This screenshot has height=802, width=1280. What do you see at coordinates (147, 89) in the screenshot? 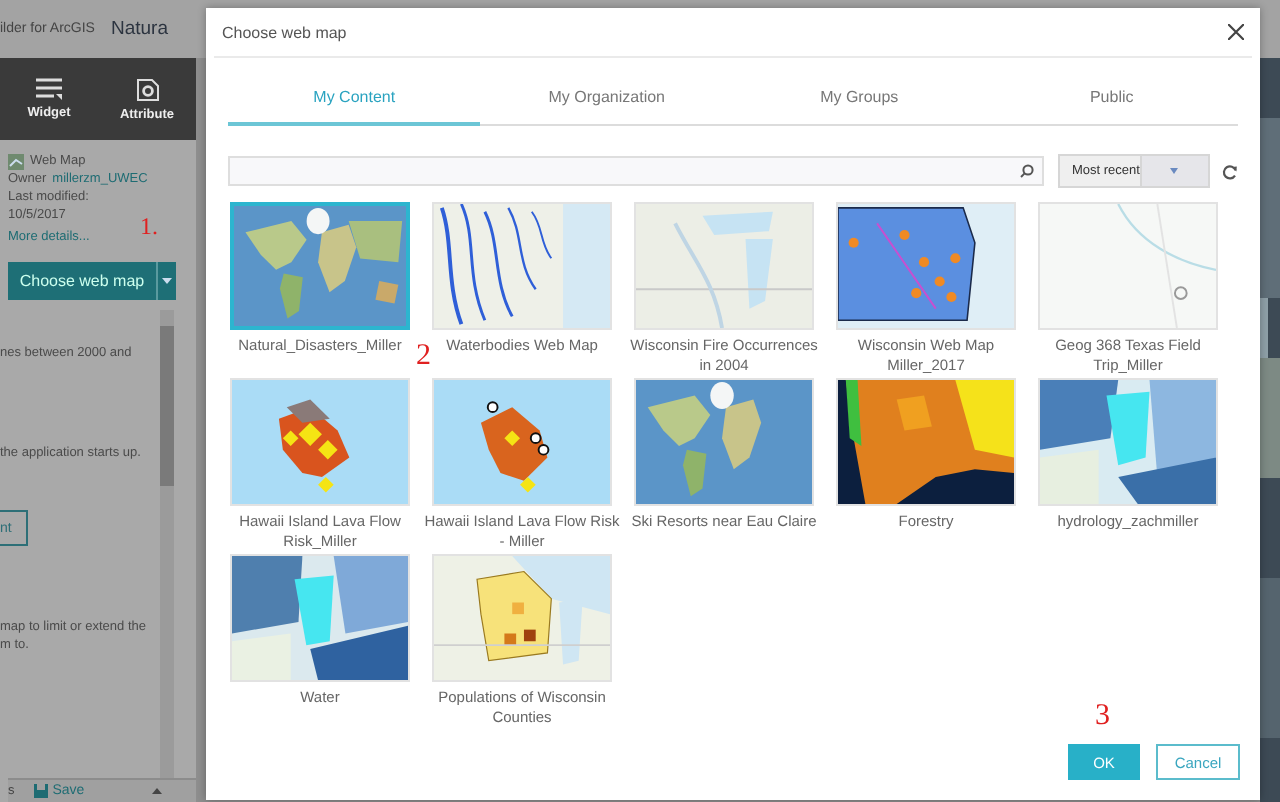
I see `gear-document-icon` at bounding box center [147, 89].